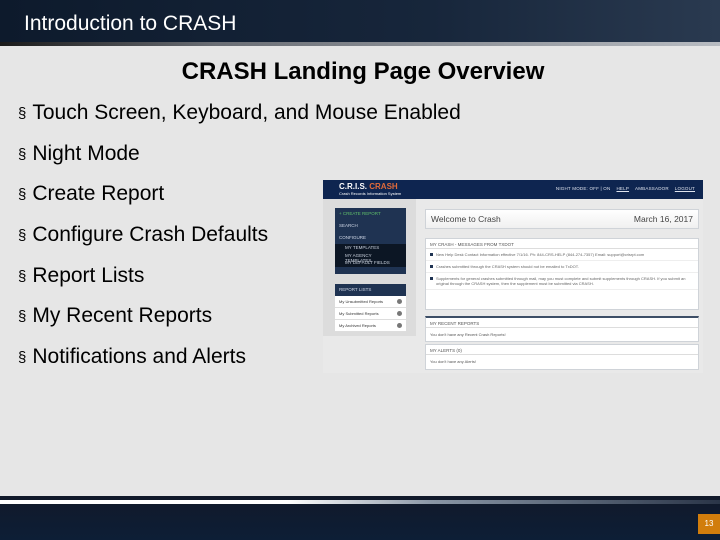 This screenshot has height=540, width=720. What do you see at coordinates (370, 248) in the screenshot?
I see `my-templates-item: MY TEMPLATES` at bounding box center [370, 248].